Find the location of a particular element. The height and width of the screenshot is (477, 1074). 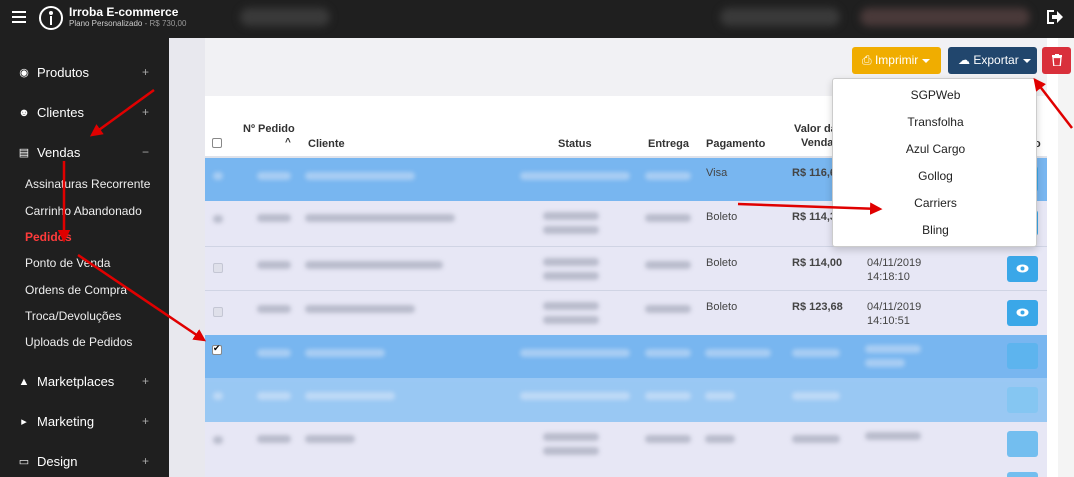

sidebar-subitem-carrinho: Carrinho Abandonado is located at coordinates (83, 211).